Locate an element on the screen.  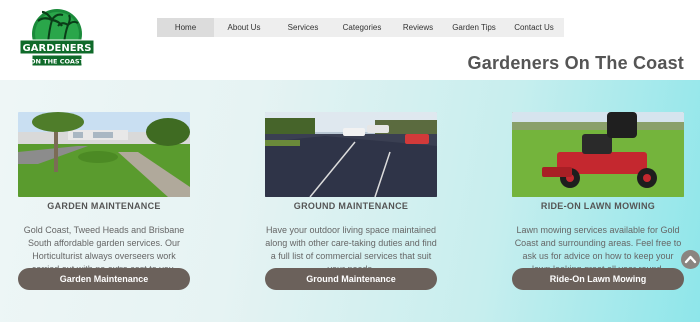
palm-tree-logo-icon: GARDENERS ON THE COAST is located at coordinates (57, 38).